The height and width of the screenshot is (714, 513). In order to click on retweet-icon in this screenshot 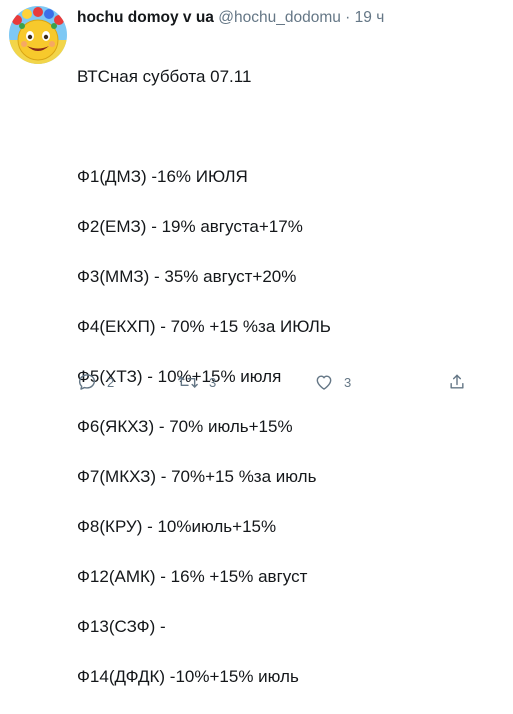, I will do `click(188, 382)`.